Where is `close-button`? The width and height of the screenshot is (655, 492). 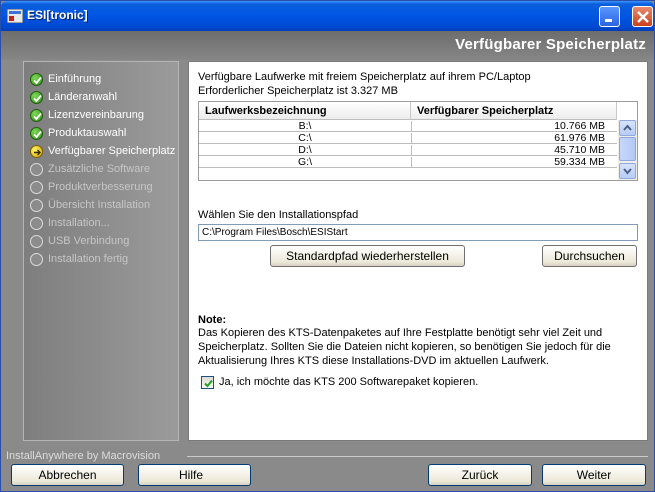
close-button is located at coordinates (642, 16).